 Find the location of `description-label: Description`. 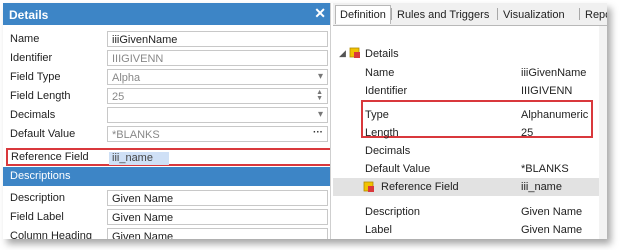

description-label: Description is located at coordinates (38, 198).